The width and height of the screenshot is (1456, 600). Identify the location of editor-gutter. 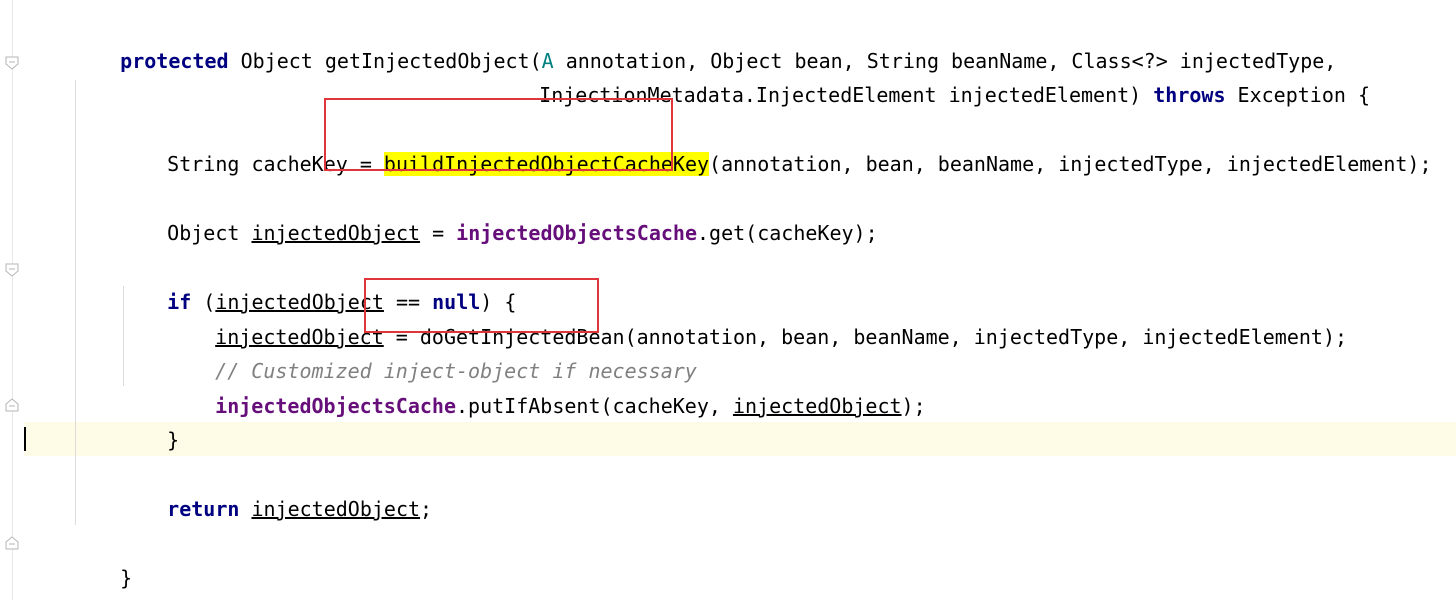
(12, 300).